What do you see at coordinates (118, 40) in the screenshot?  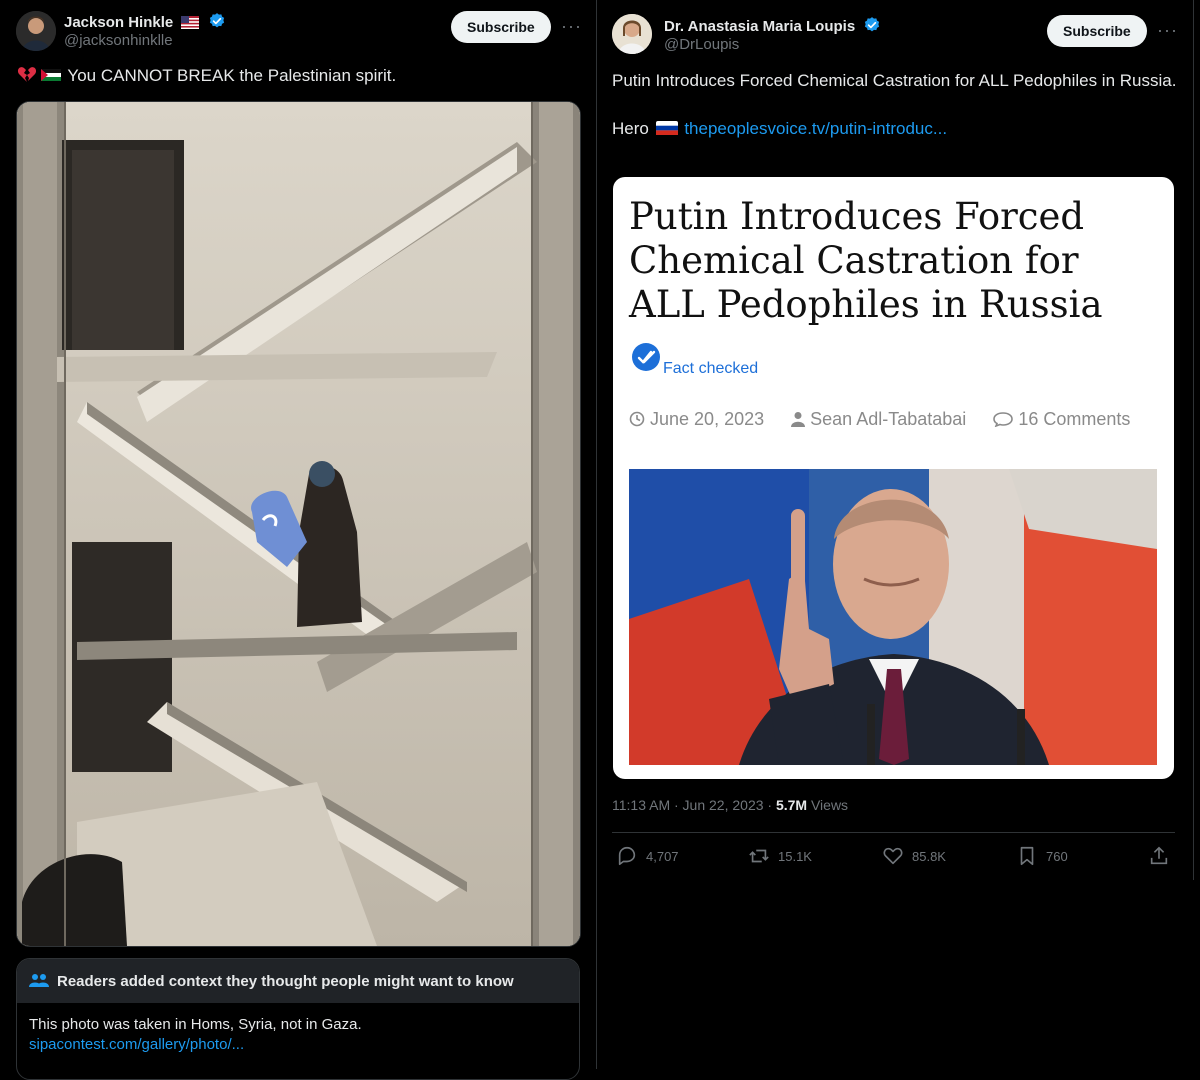 I see `author-handle: @jacksonhinklle` at bounding box center [118, 40].